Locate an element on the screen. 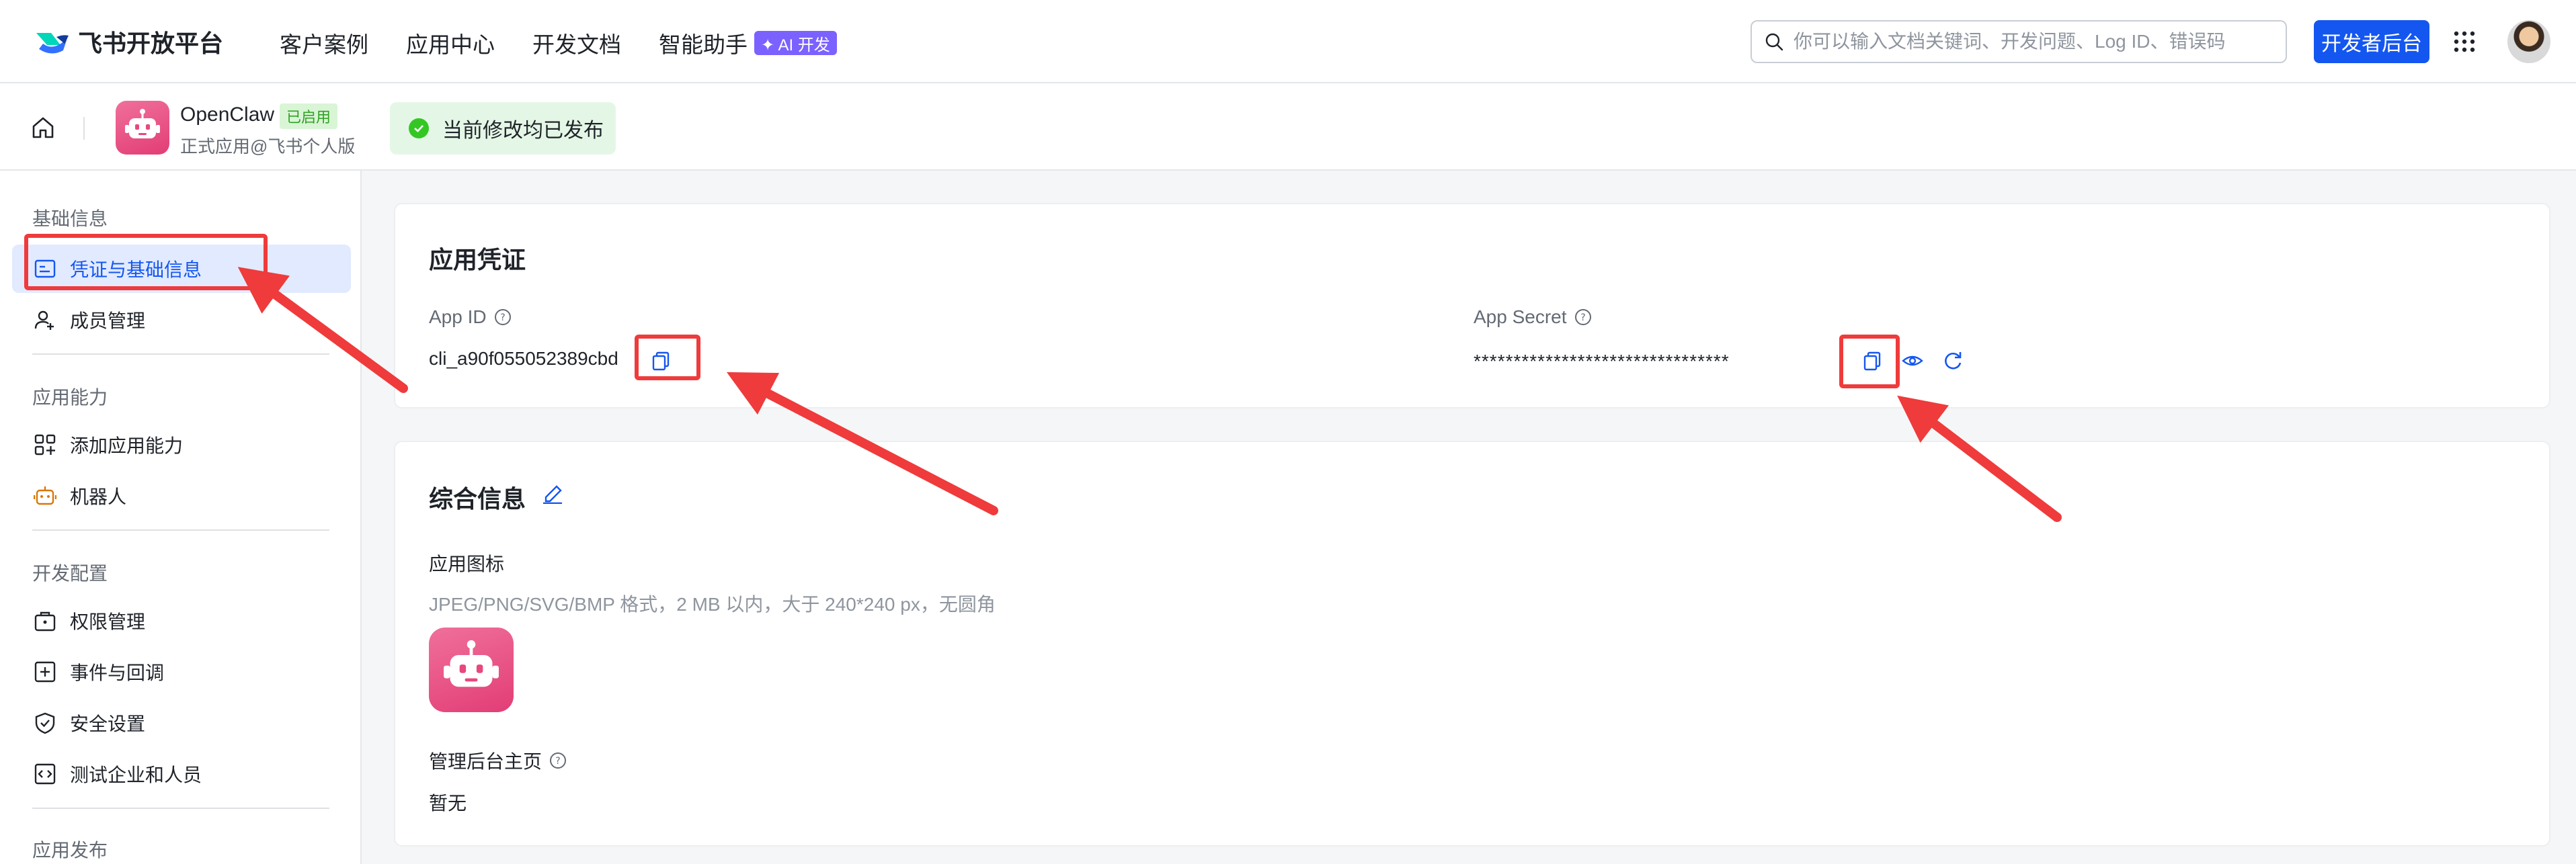  sidebar-group-publish: 应用发布 is located at coordinates (70, 850).